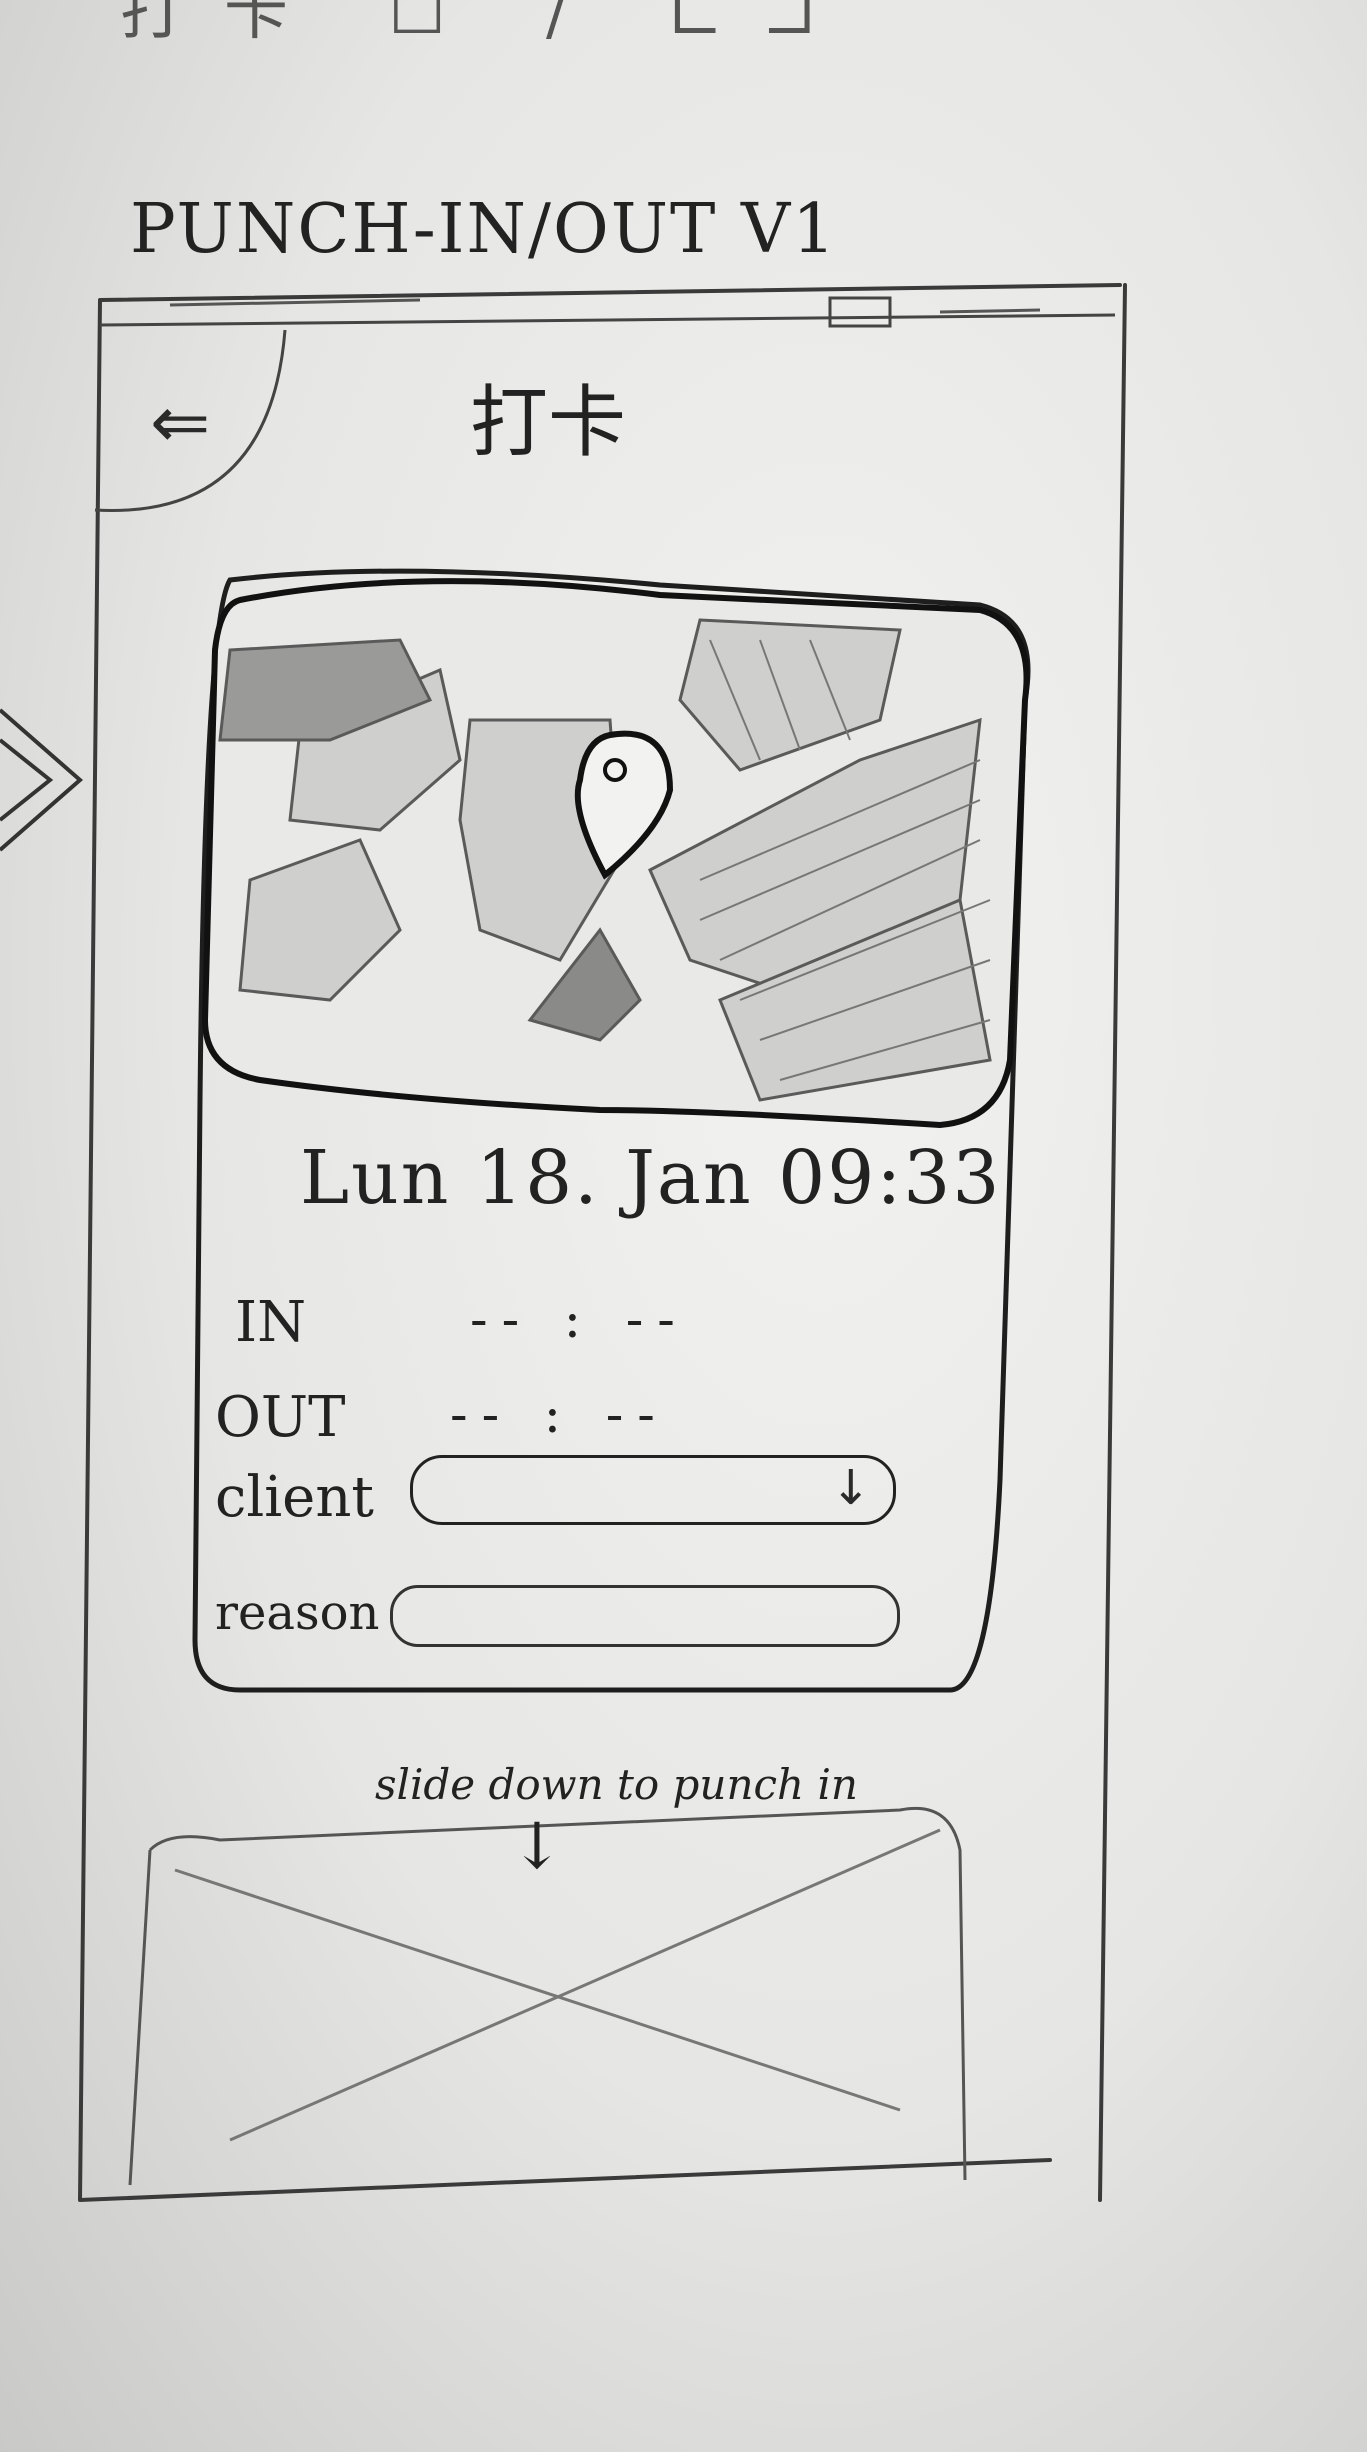 The height and width of the screenshot is (2452, 1367). I want to click on slide-down-icon: ↓, so click(537, 1847).